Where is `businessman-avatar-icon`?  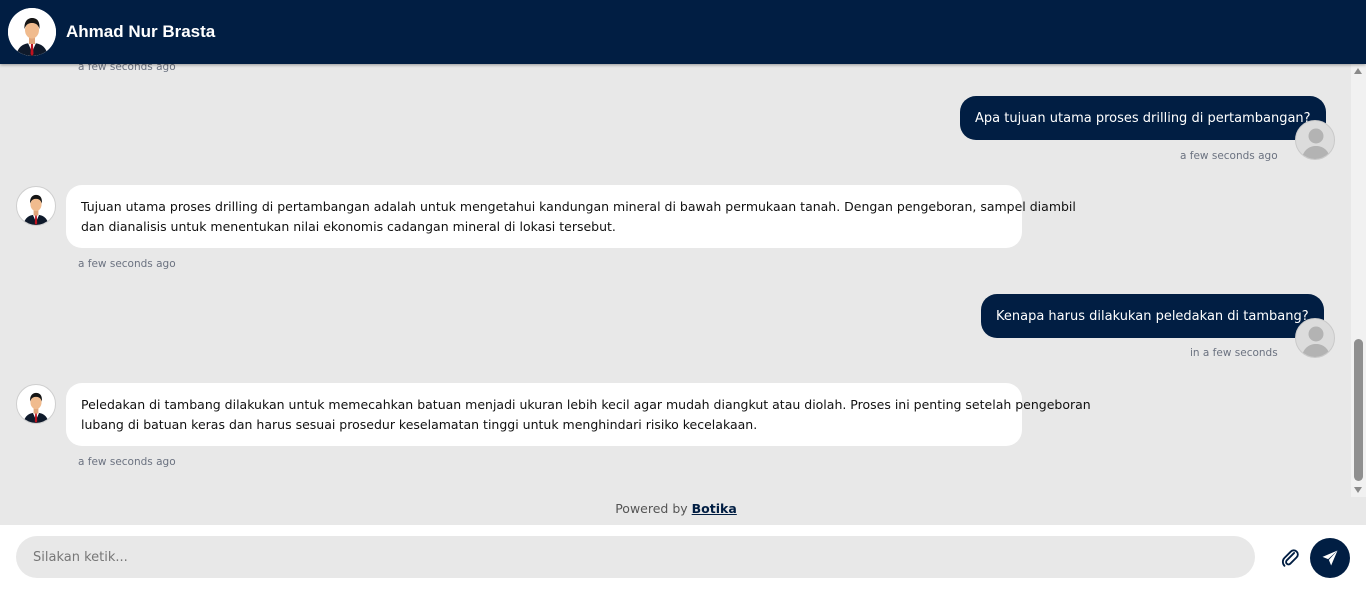 businessman-avatar-icon is located at coordinates (32, 32).